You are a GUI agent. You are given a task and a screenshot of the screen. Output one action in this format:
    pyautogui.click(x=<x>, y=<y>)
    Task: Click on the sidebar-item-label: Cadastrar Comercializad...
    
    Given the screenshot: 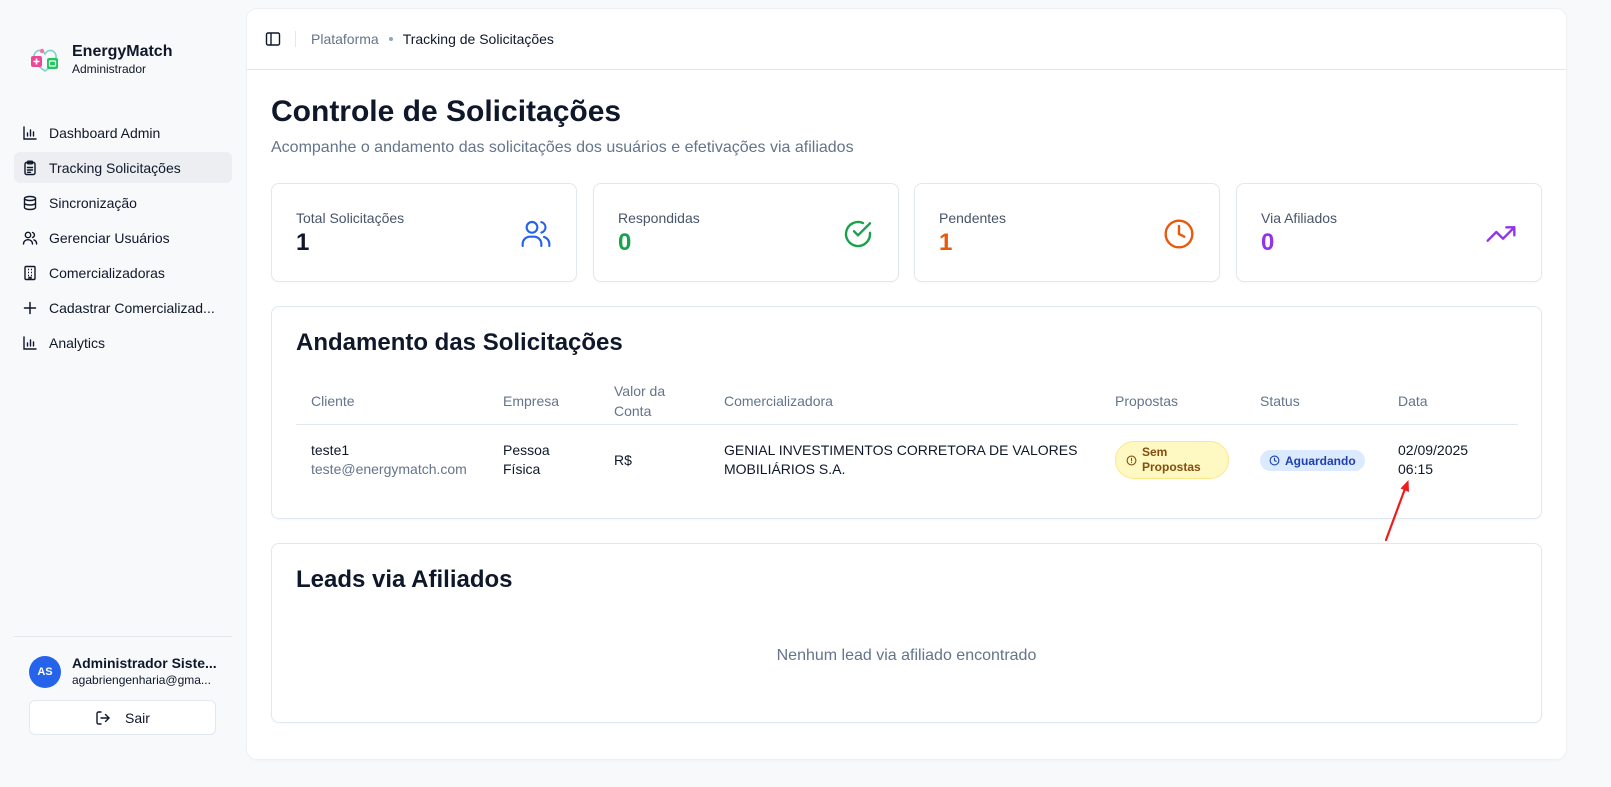 What is the action you would take?
    pyautogui.click(x=132, y=307)
    